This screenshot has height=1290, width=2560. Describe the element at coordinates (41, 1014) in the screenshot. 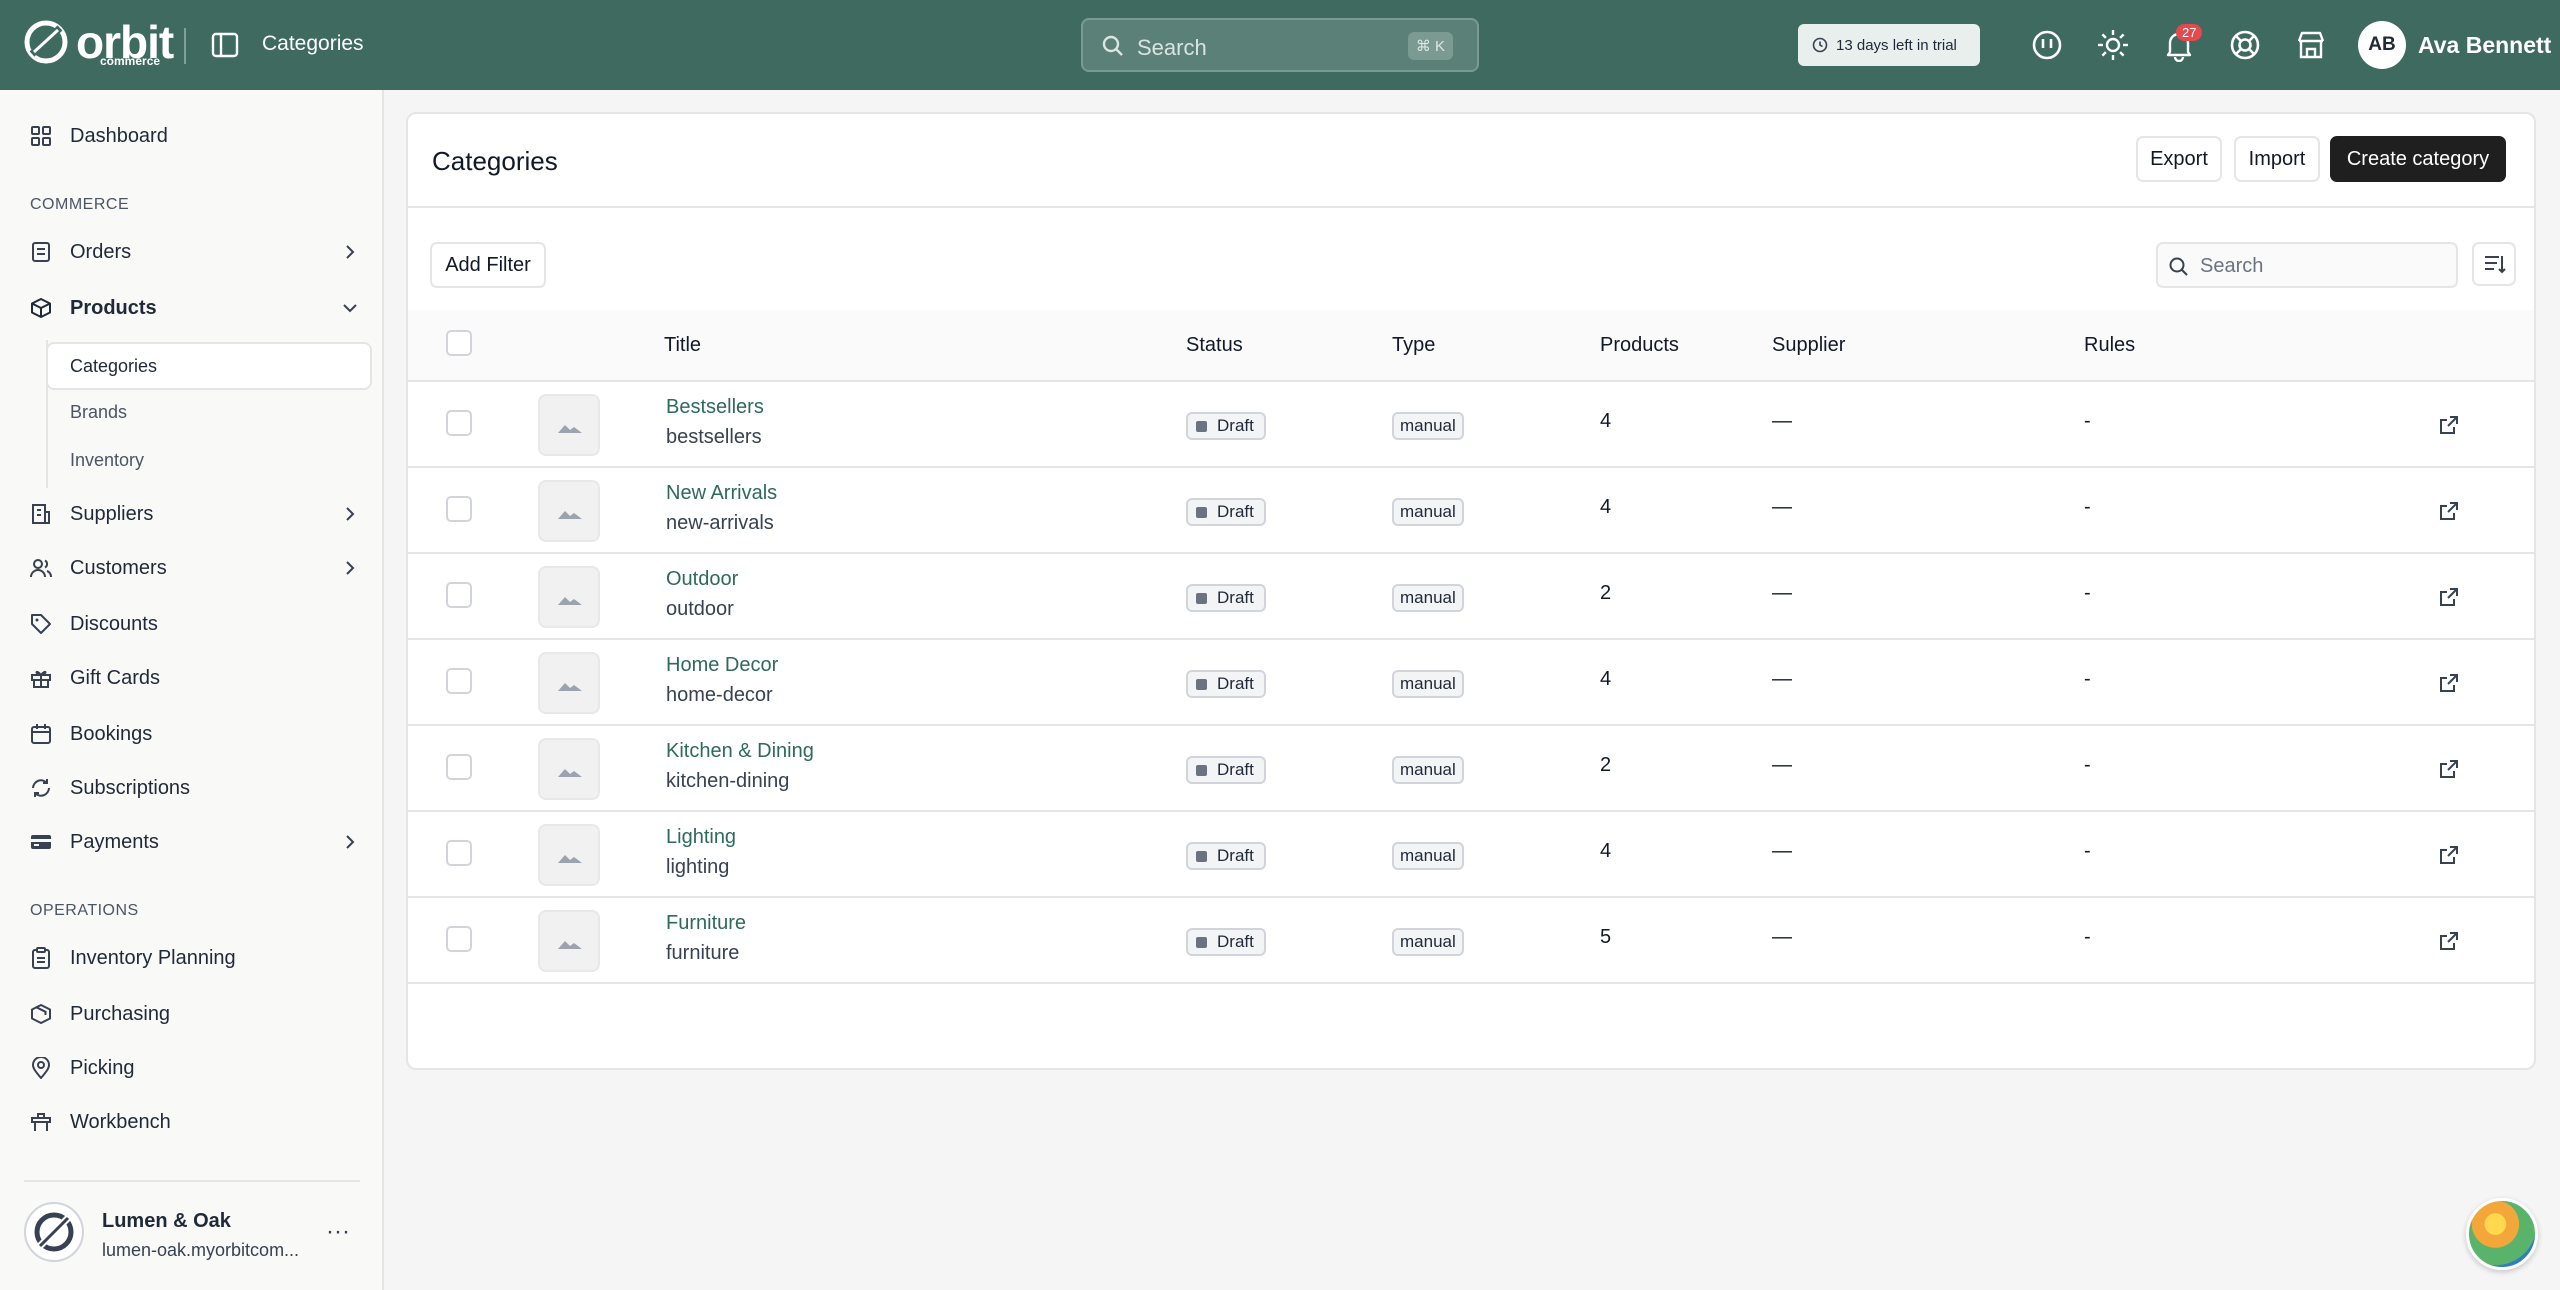

I see `package-icon` at that location.